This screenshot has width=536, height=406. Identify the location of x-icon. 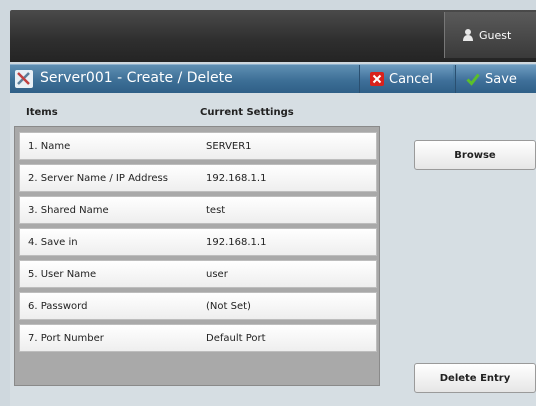
(377, 79).